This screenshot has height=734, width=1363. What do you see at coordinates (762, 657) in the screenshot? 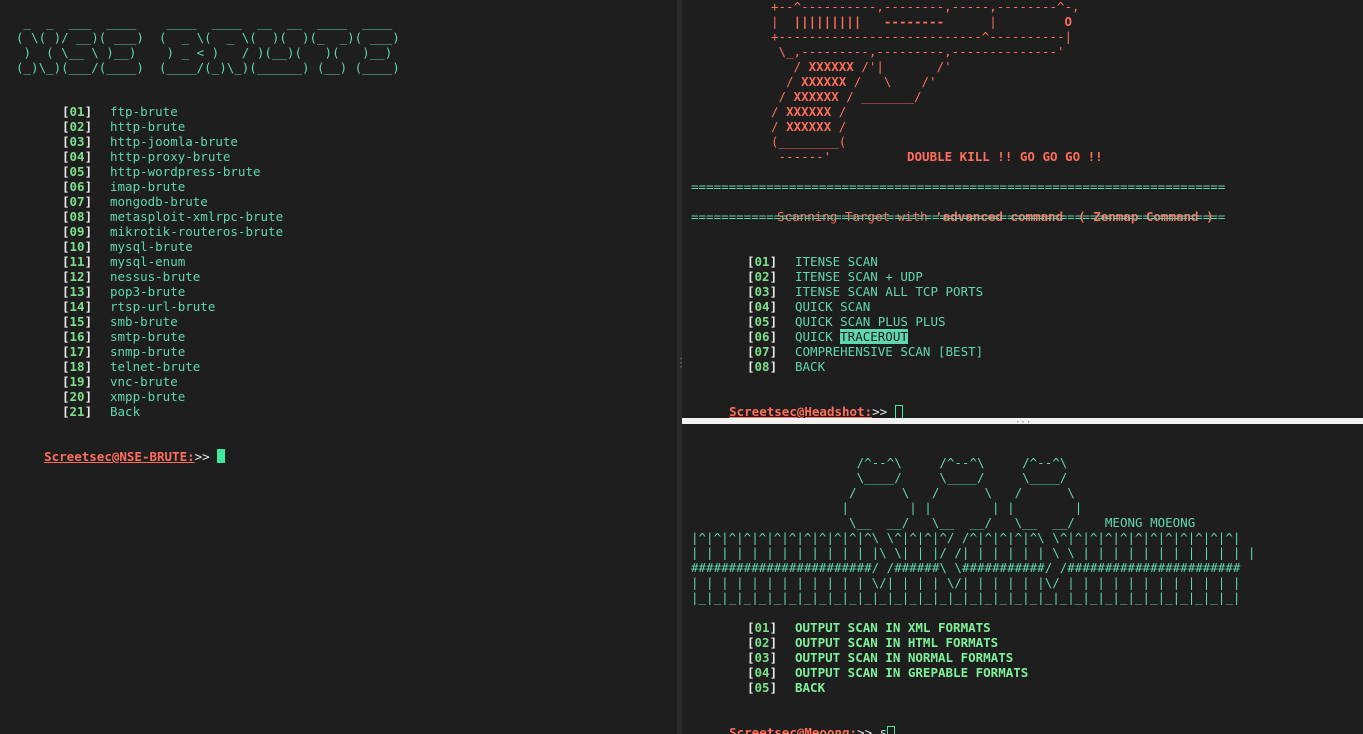
I see `menu-option-number: [03]` at bounding box center [762, 657].